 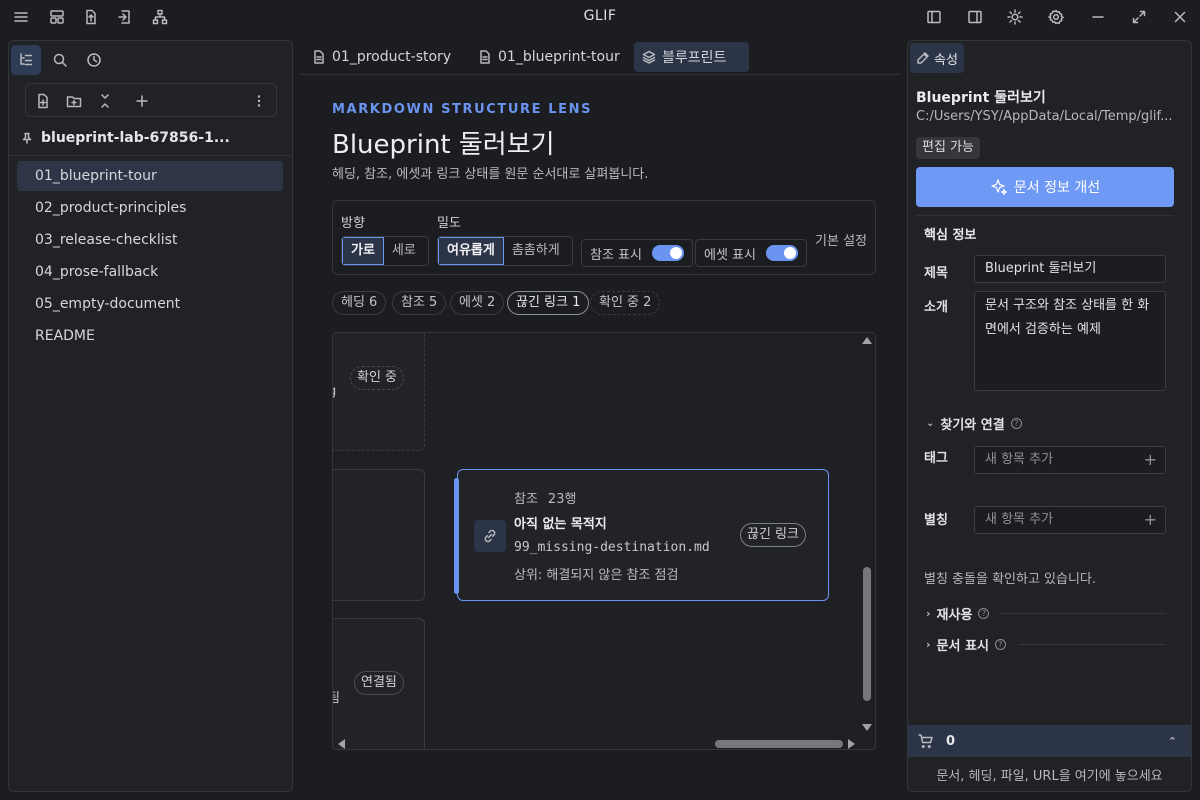 What do you see at coordinates (867, 340) in the screenshot?
I see `scroll-up-icon` at bounding box center [867, 340].